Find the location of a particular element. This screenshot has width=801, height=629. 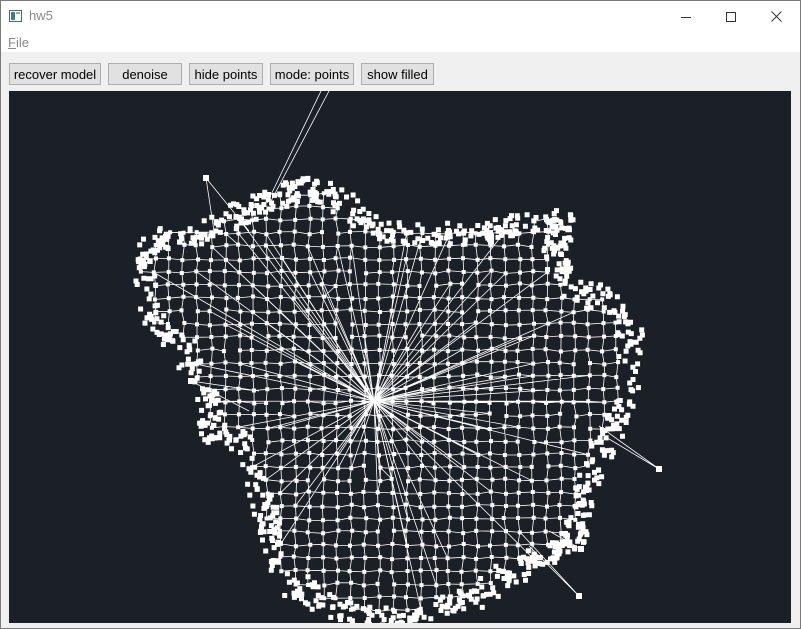

recover-model-button: recover model is located at coordinates (55, 74).